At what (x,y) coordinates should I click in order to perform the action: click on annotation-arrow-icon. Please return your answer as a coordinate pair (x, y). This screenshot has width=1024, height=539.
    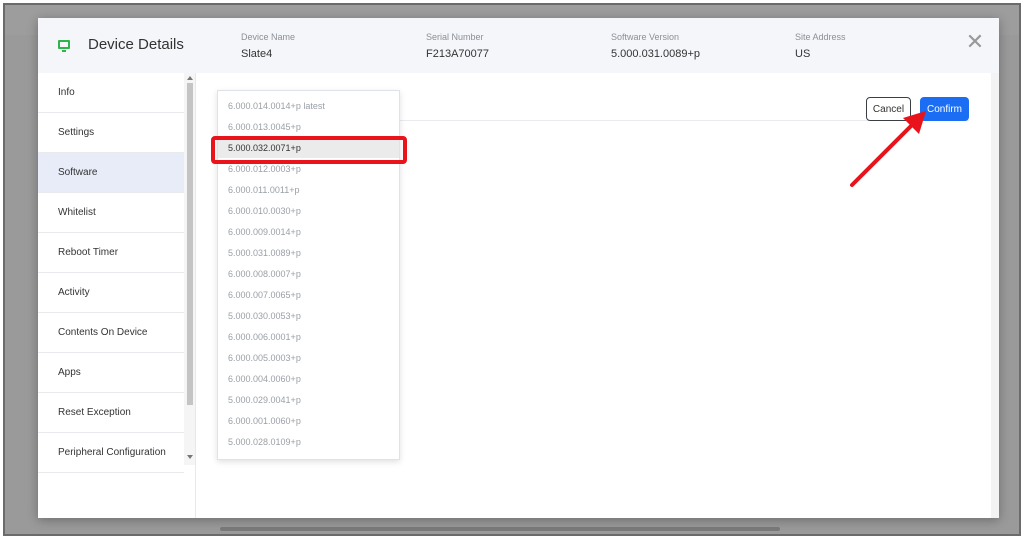
    Looking at the image, I should click on (888, 149).